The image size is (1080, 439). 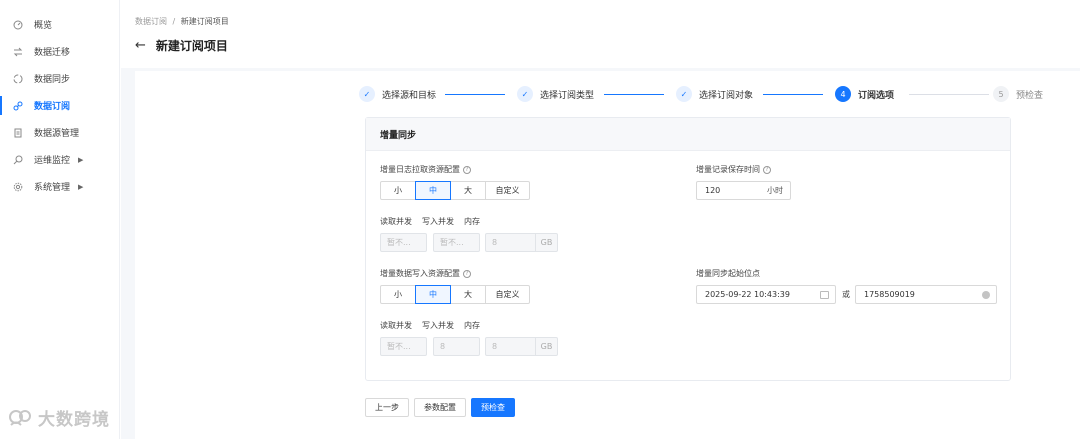 I want to click on retention-value: 120, so click(x=713, y=190).